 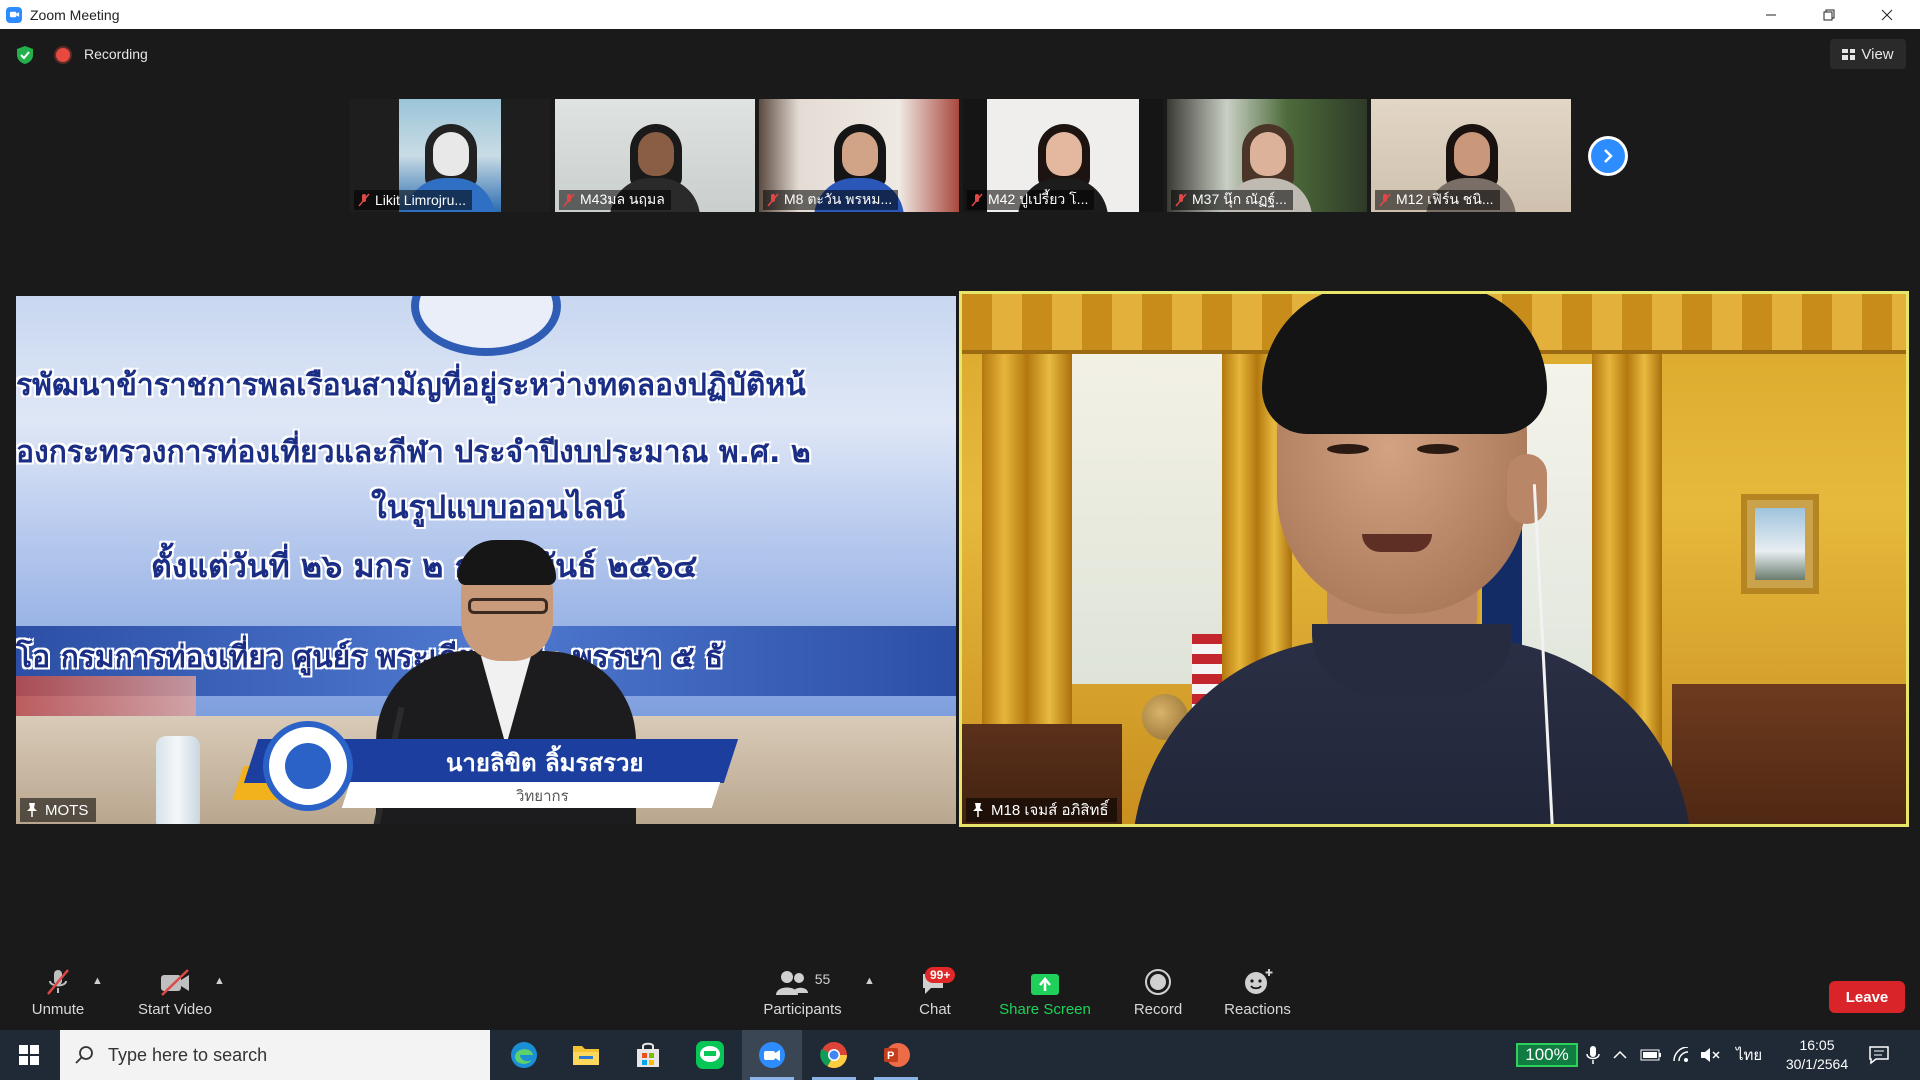 What do you see at coordinates (1849, 54) in the screenshot?
I see `grid-icon` at bounding box center [1849, 54].